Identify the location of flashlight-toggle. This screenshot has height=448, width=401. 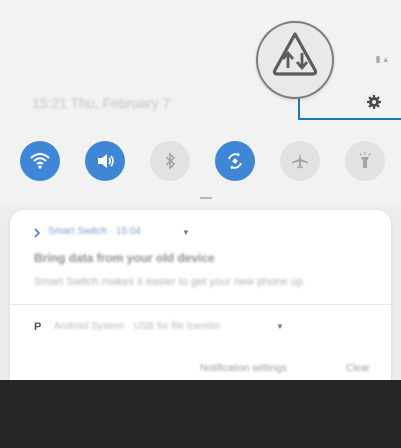
(365, 161).